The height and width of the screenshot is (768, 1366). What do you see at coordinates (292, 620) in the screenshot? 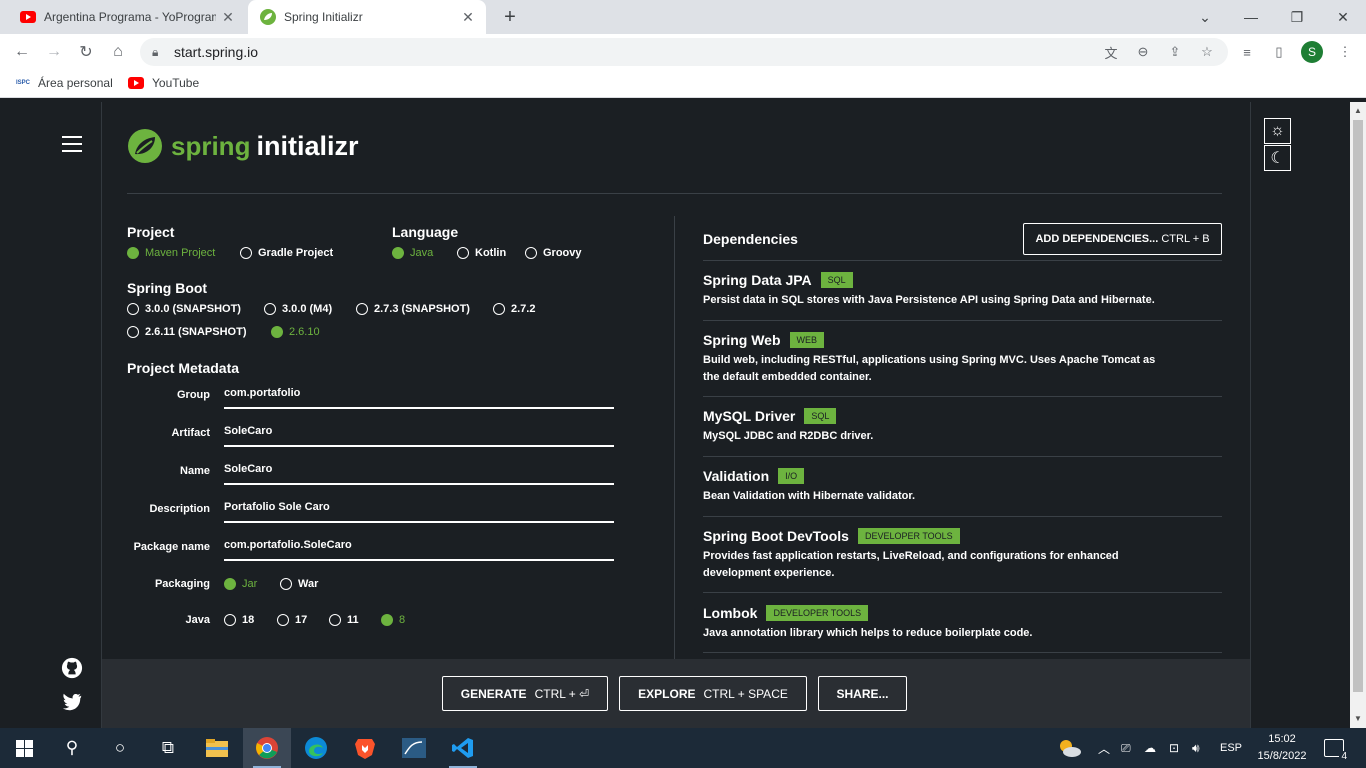
I see `radio-java-17: 17` at bounding box center [292, 620].